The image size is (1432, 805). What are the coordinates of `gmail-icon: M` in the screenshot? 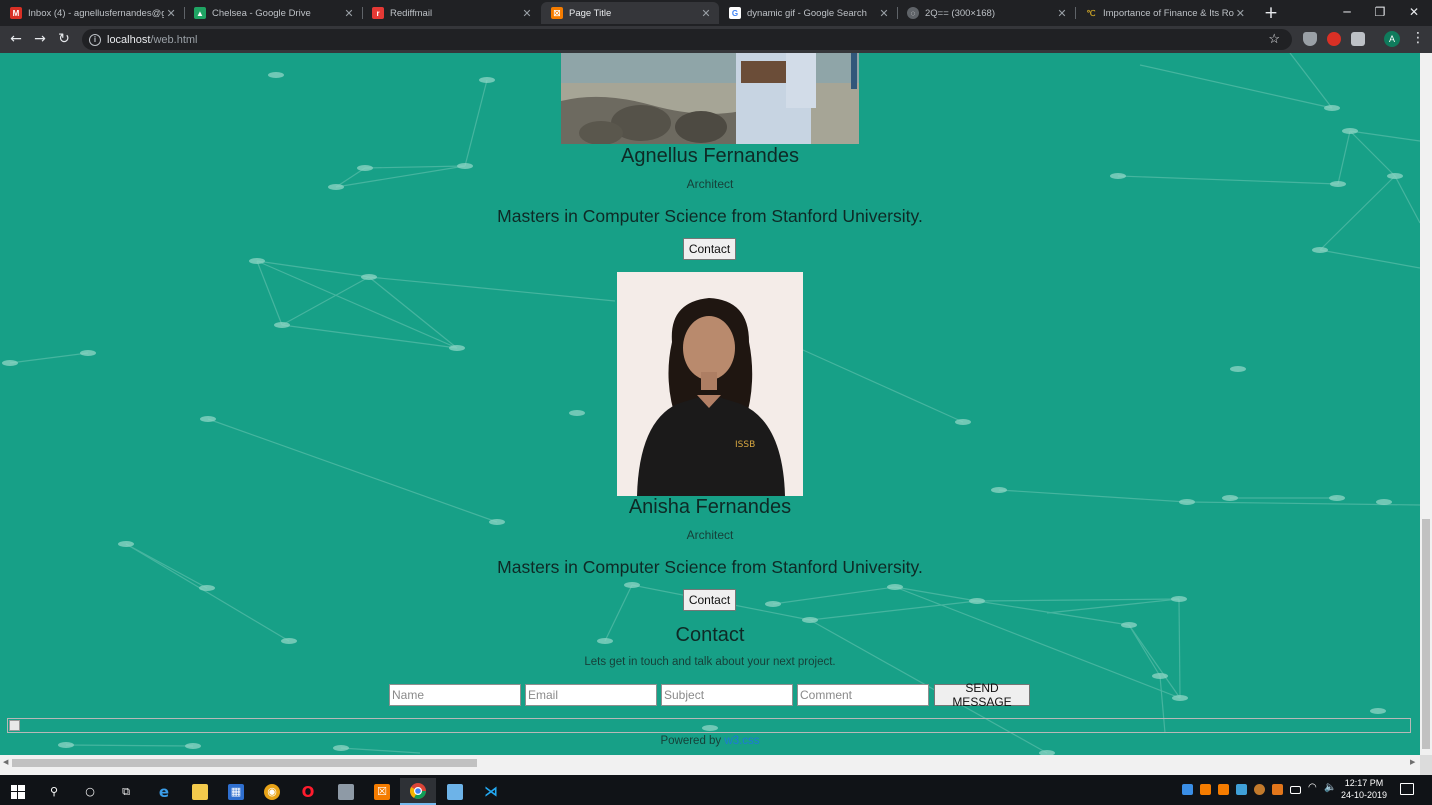 It's located at (16, 13).